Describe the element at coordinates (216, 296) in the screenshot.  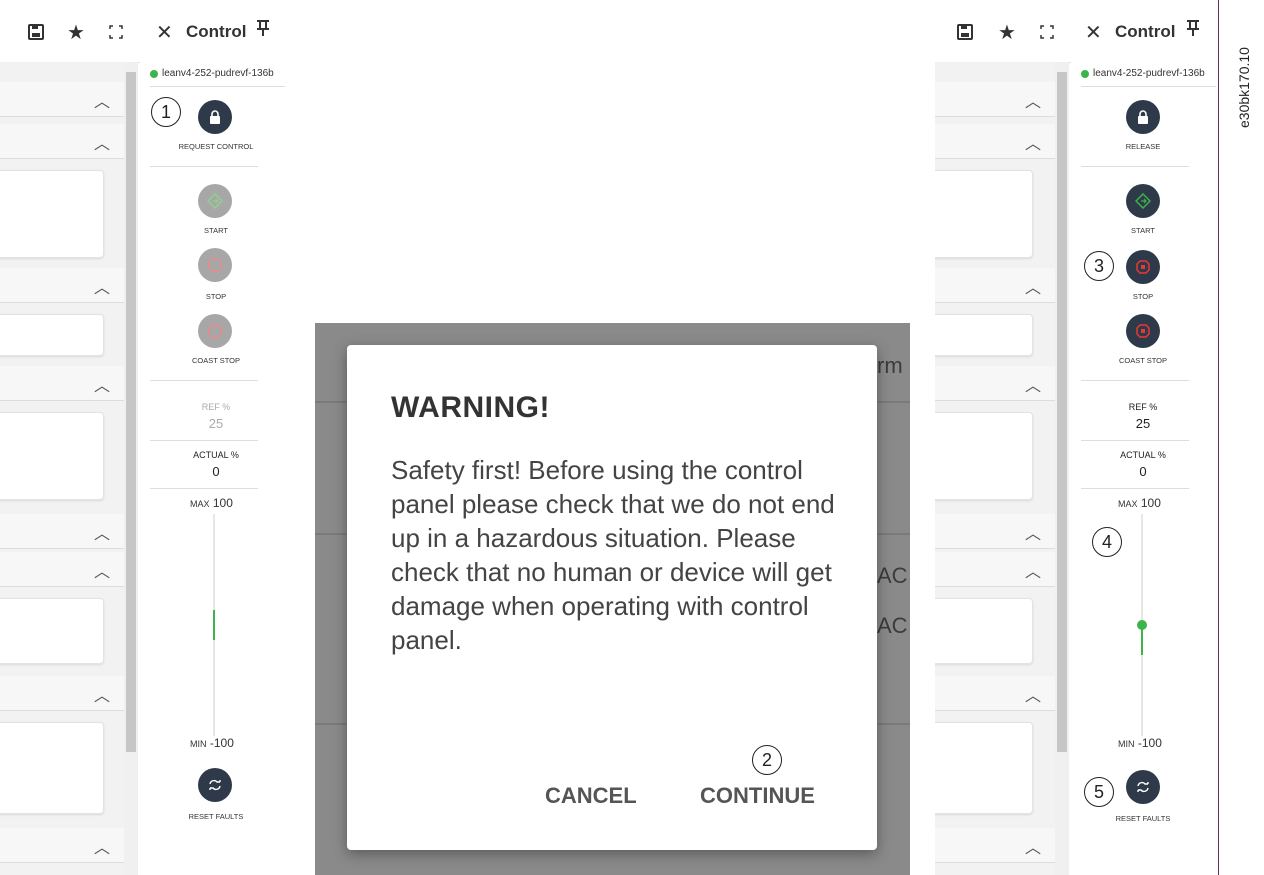
I see `stop-label: STOP` at that location.